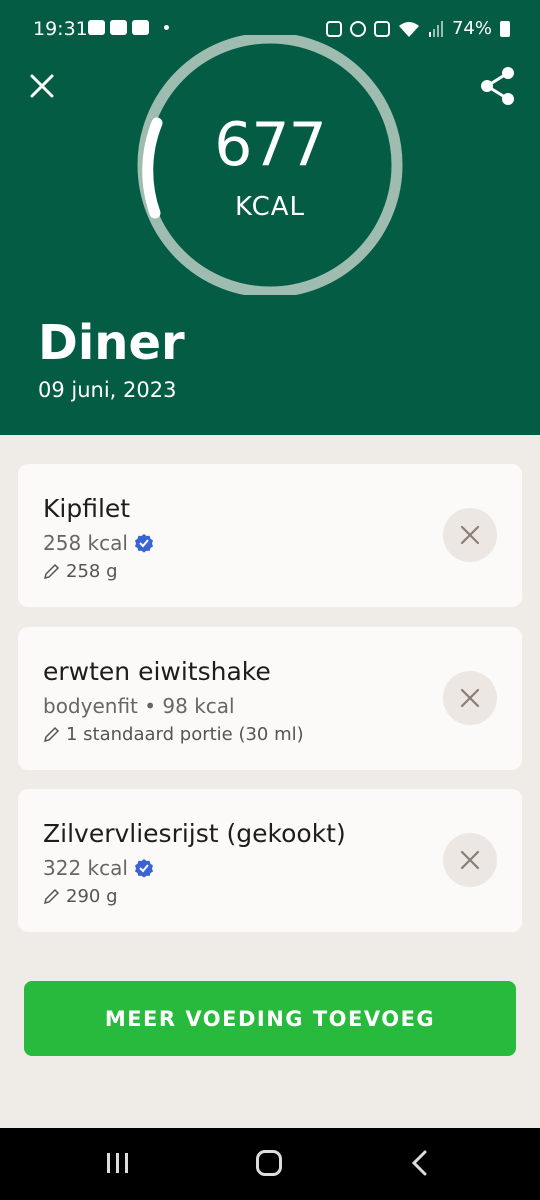 Image resolution: width=540 pixels, height=1200 pixels. What do you see at coordinates (498, 86) in the screenshot?
I see `share-icon` at bounding box center [498, 86].